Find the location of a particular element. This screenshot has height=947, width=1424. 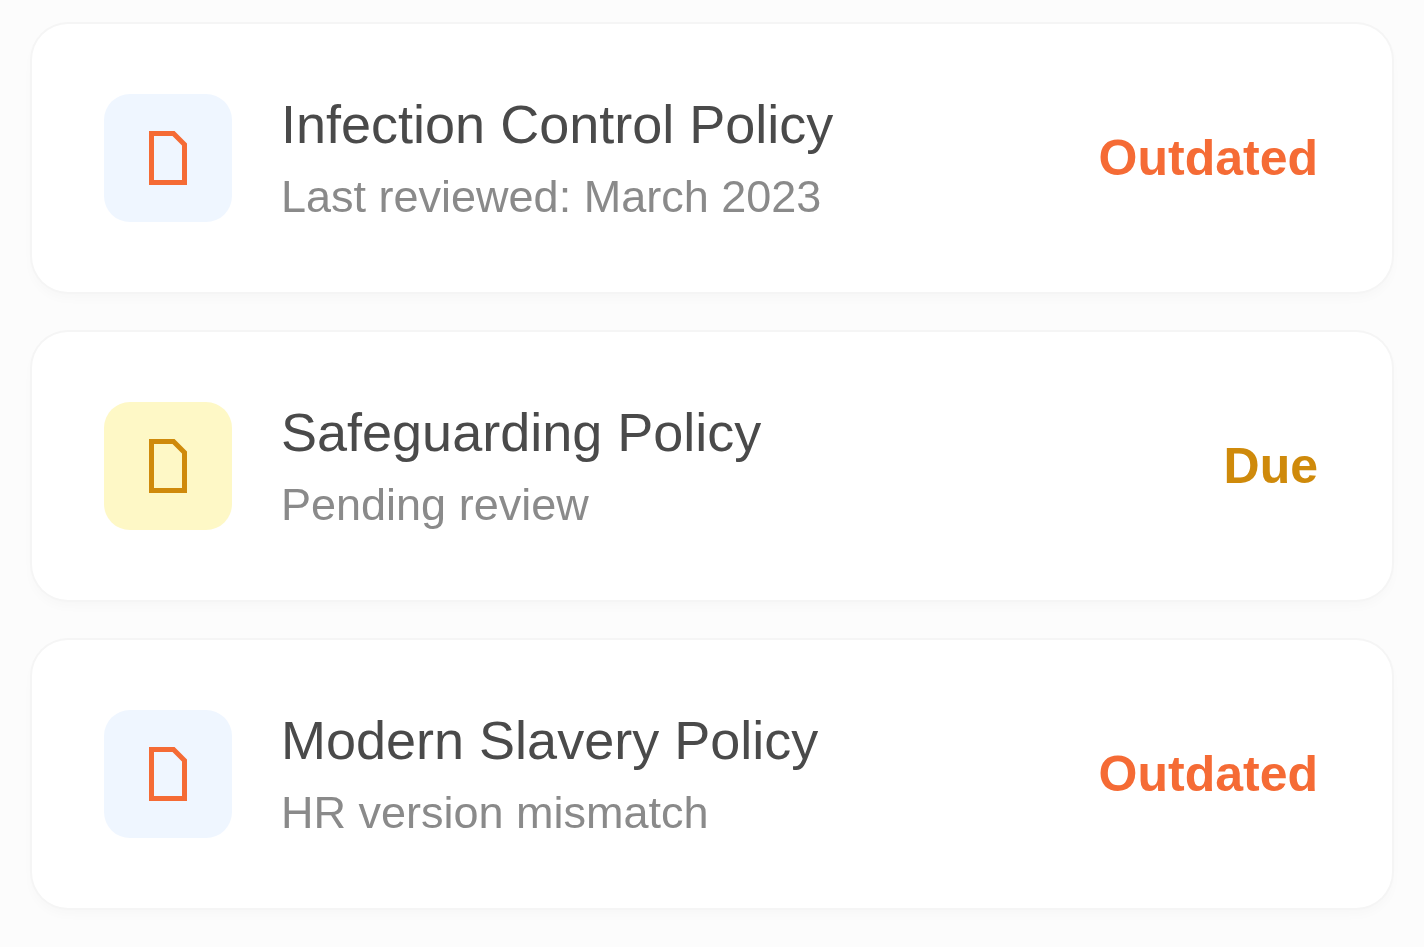

policy-detail: HR version mismatch is located at coordinates (495, 813).